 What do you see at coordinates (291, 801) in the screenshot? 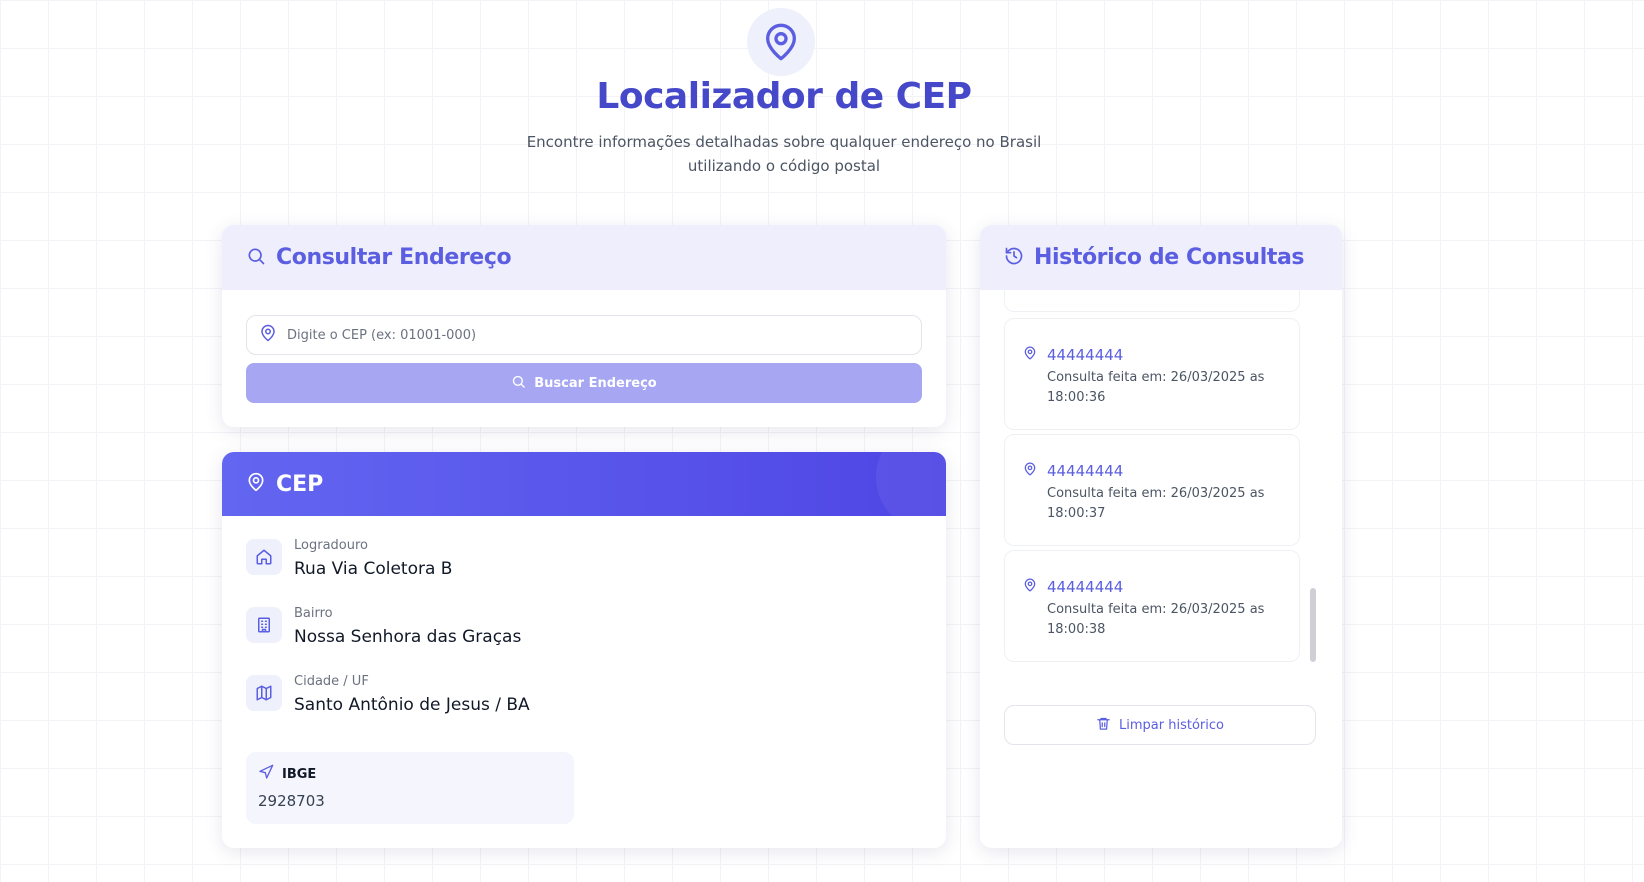
I see `ibge-value: 2928703` at bounding box center [291, 801].